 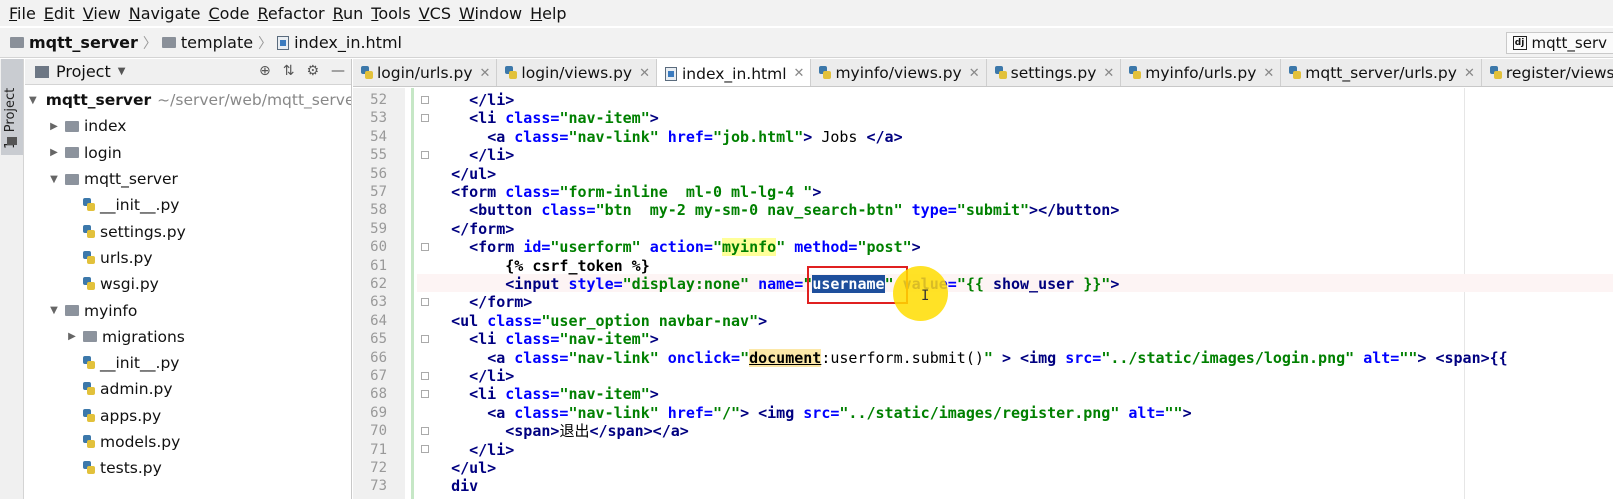 I want to click on vcs-change-marker, so click(x=412, y=293).